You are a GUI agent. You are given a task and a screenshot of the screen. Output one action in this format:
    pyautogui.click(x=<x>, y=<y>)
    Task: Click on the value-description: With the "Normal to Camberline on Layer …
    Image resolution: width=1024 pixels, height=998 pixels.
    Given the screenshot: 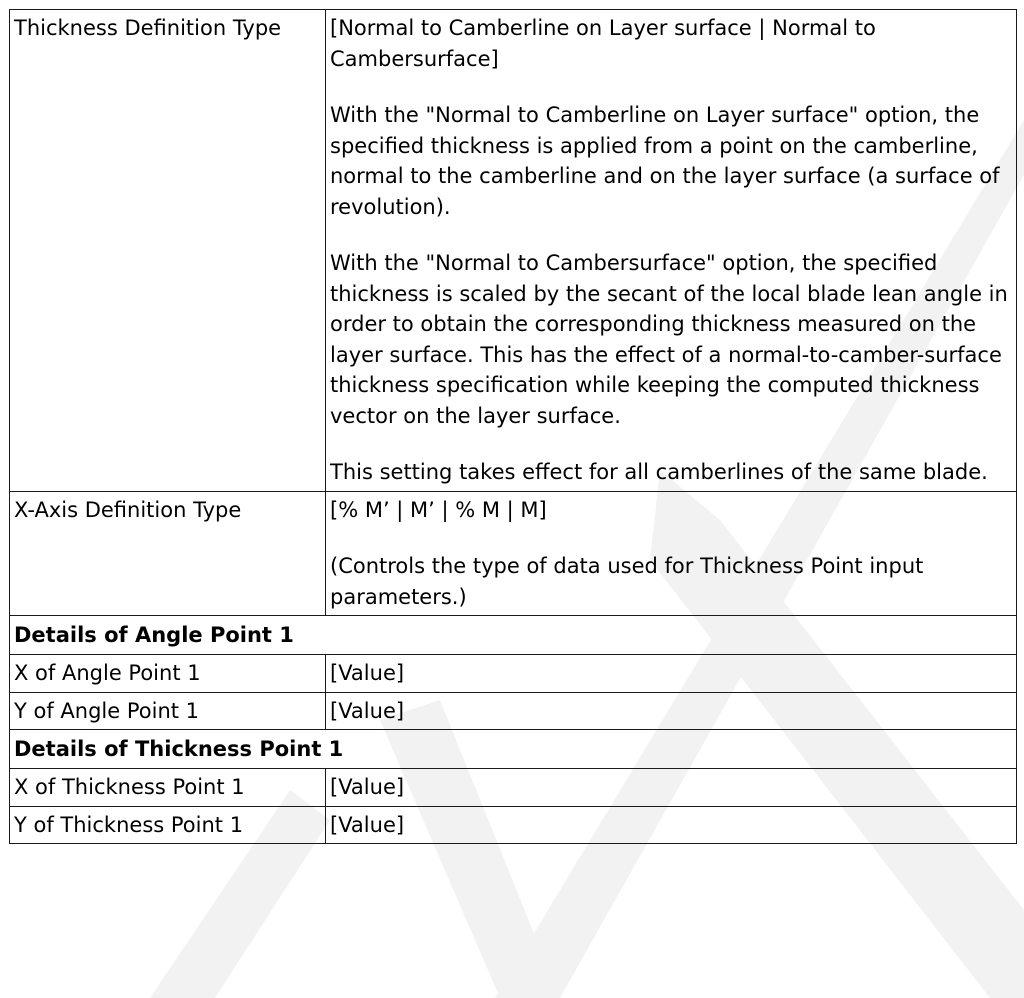 What is the action you would take?
    pyautogui.click(x=665, y=161)
    